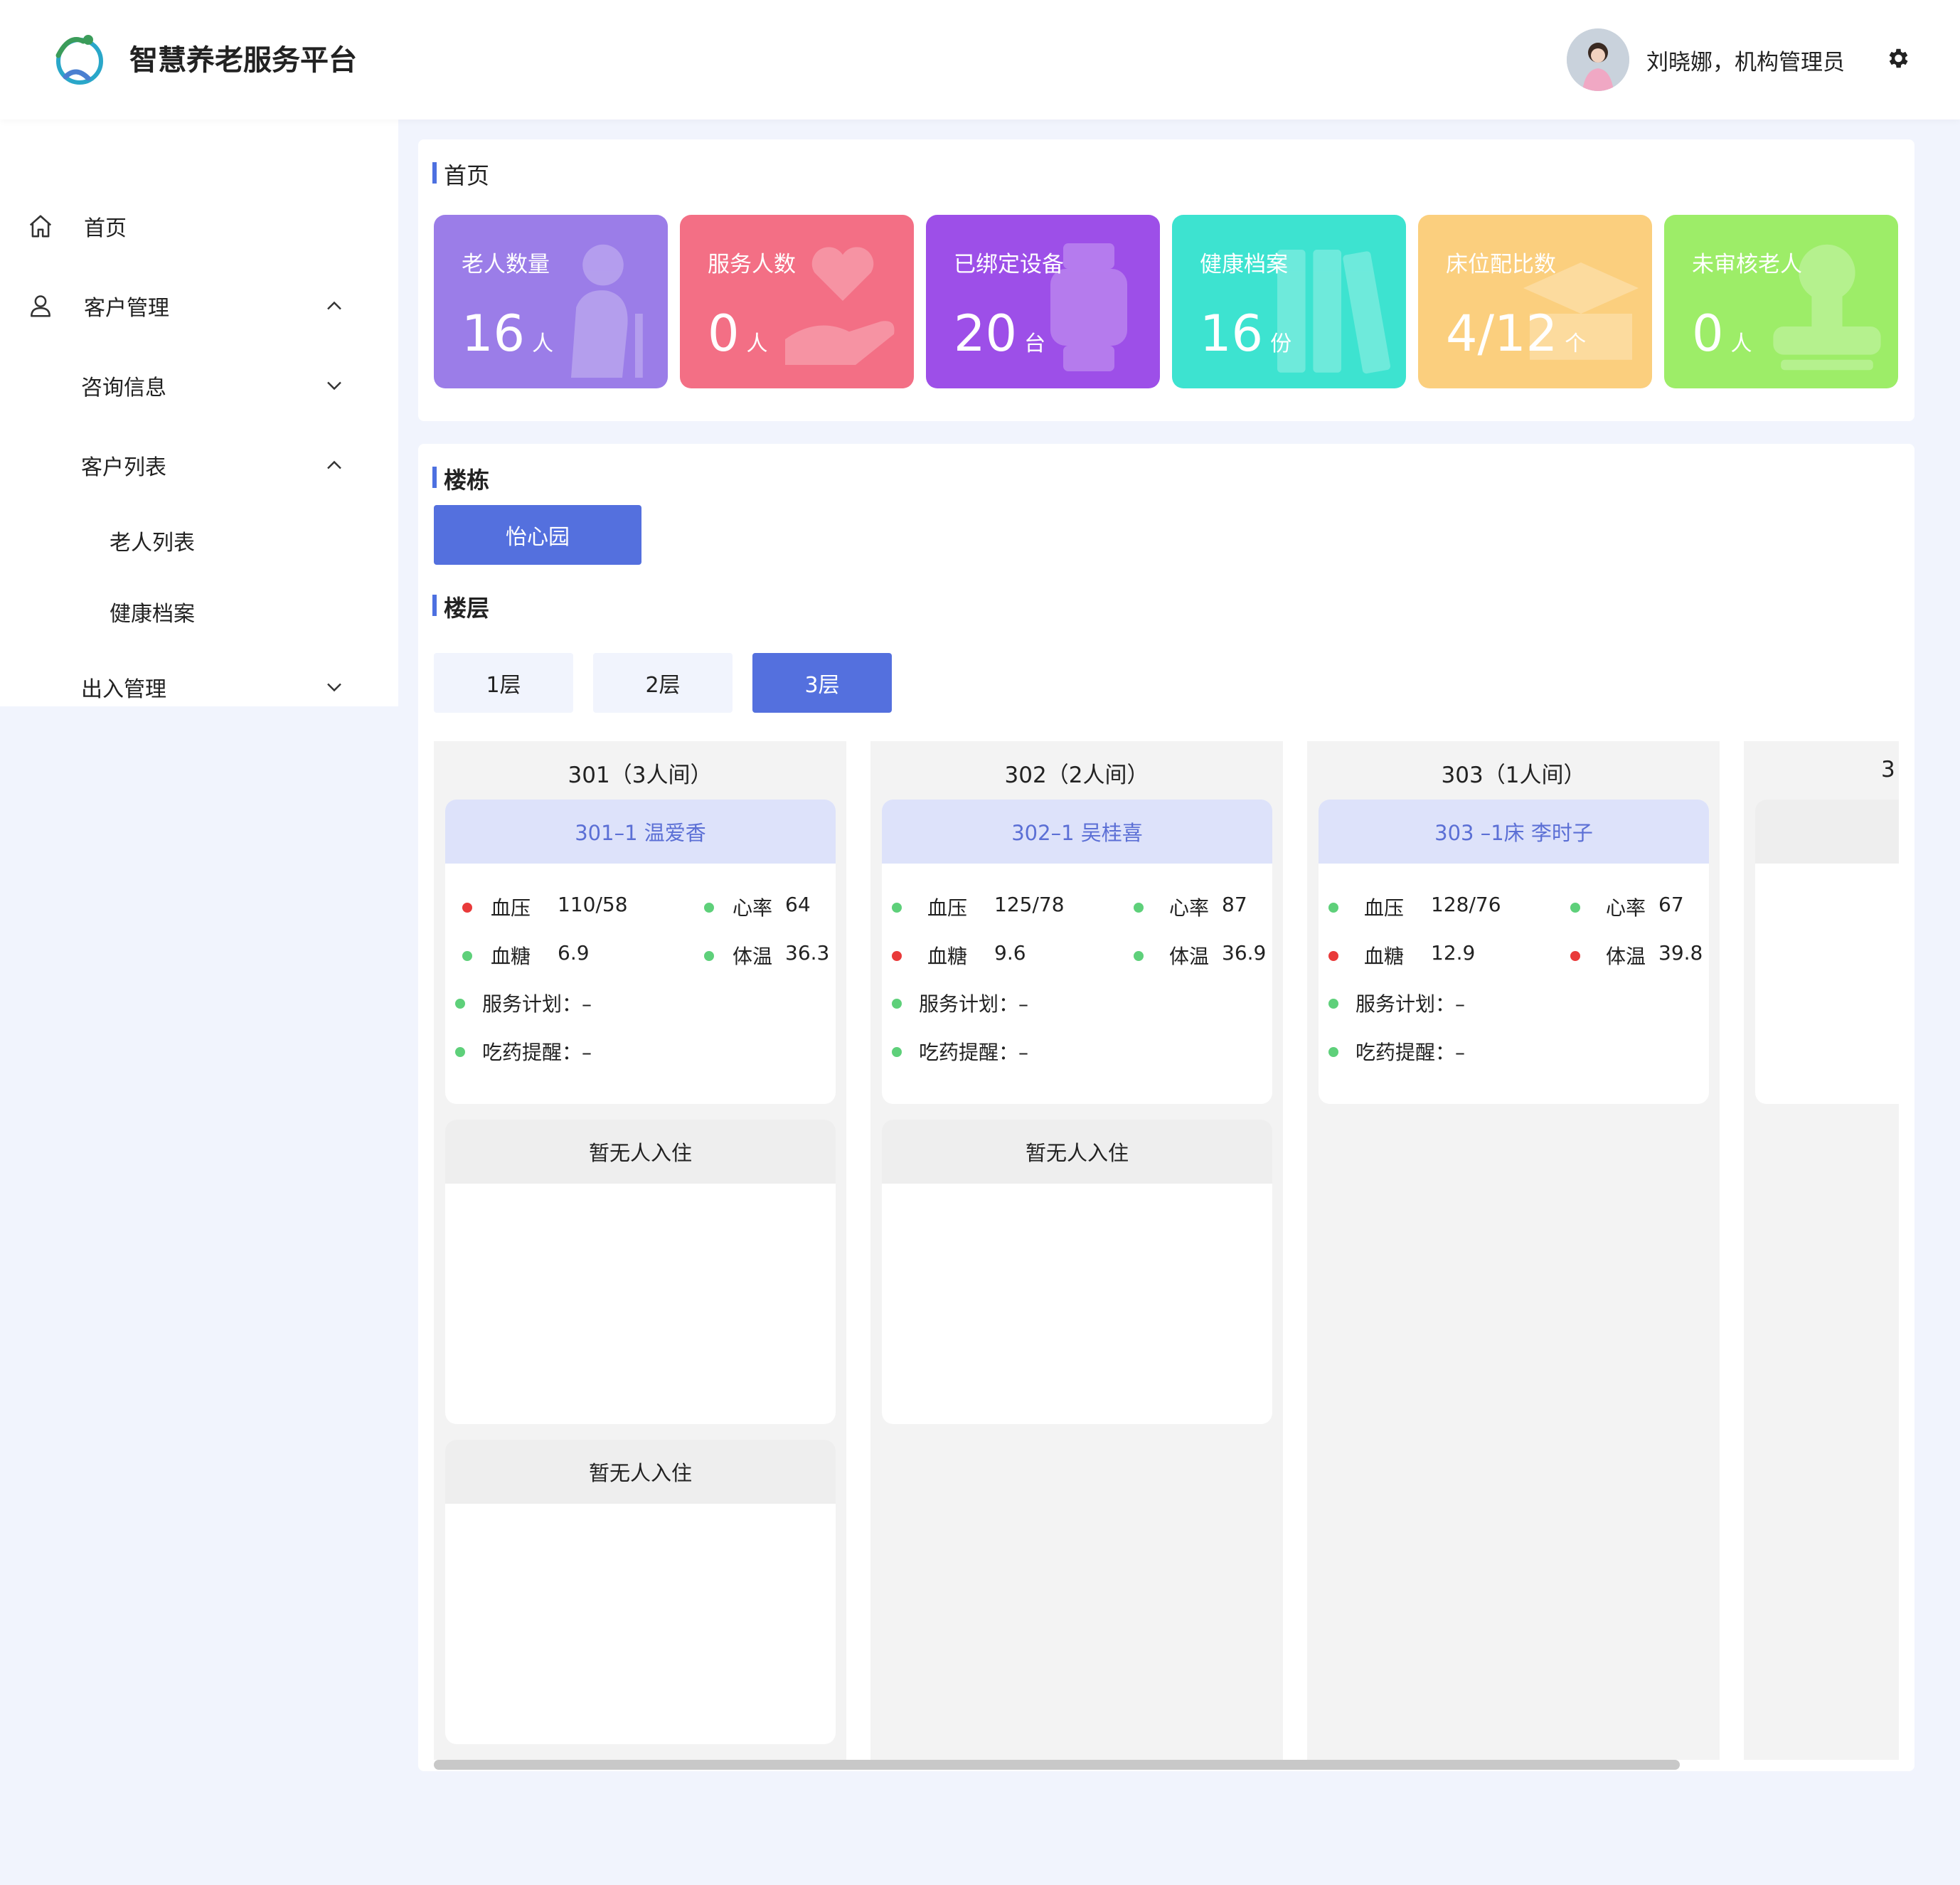 This screenshot has height=1885, width=1960. Describe the element at coordinates (1453, 953) in the screenshot. I see `blood-sugar-value: 12.9` at that location.